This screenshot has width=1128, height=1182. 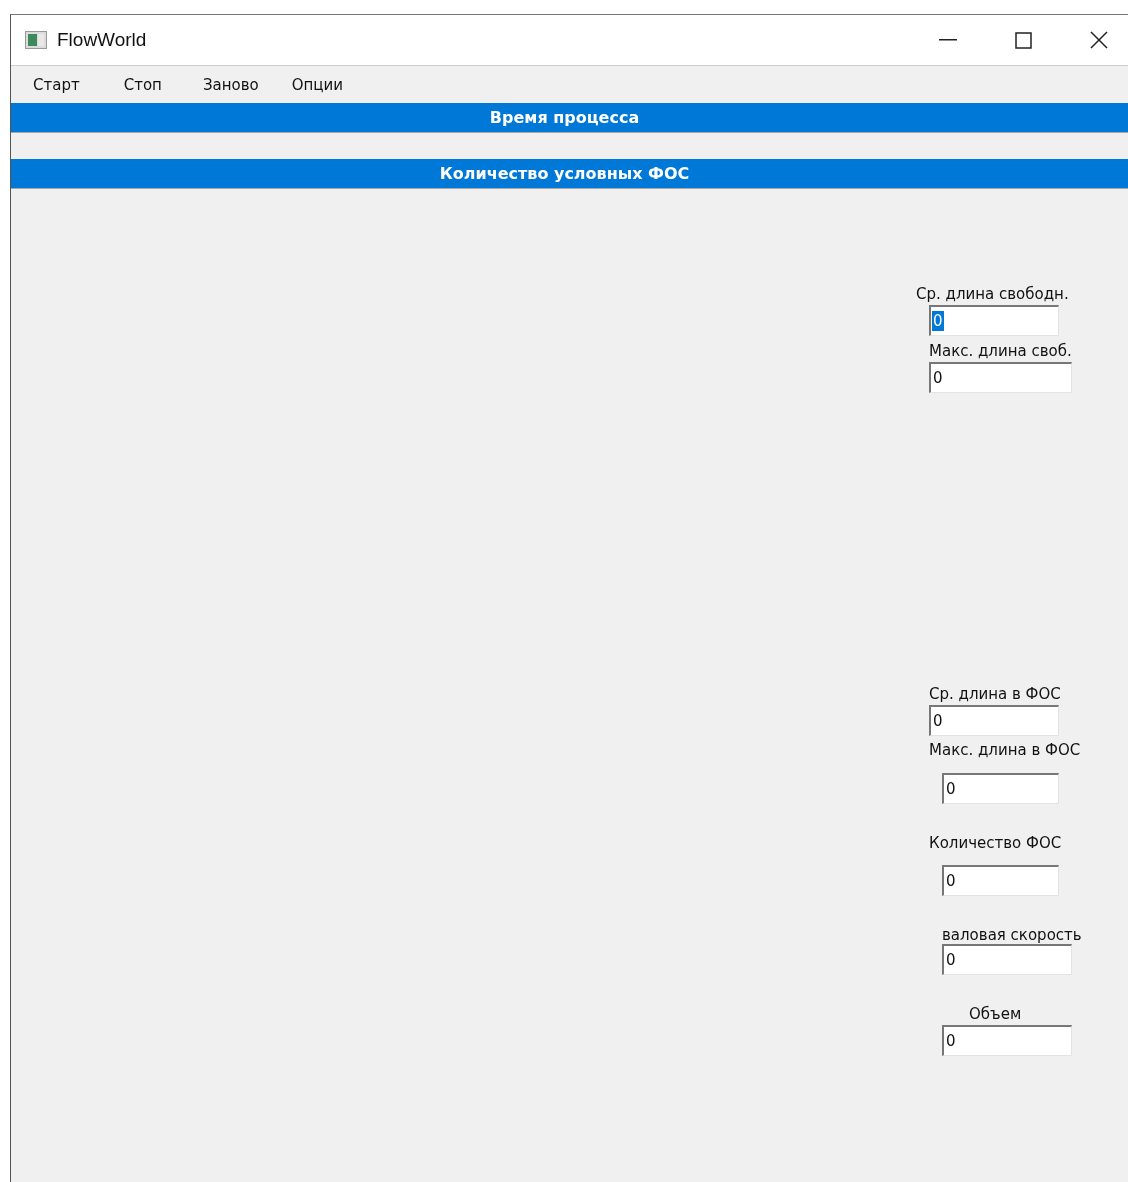 What do you see at coordinates (317, 84) in the screenshot?
I see `menu-item: Опции` at bounding box center [317, 84].